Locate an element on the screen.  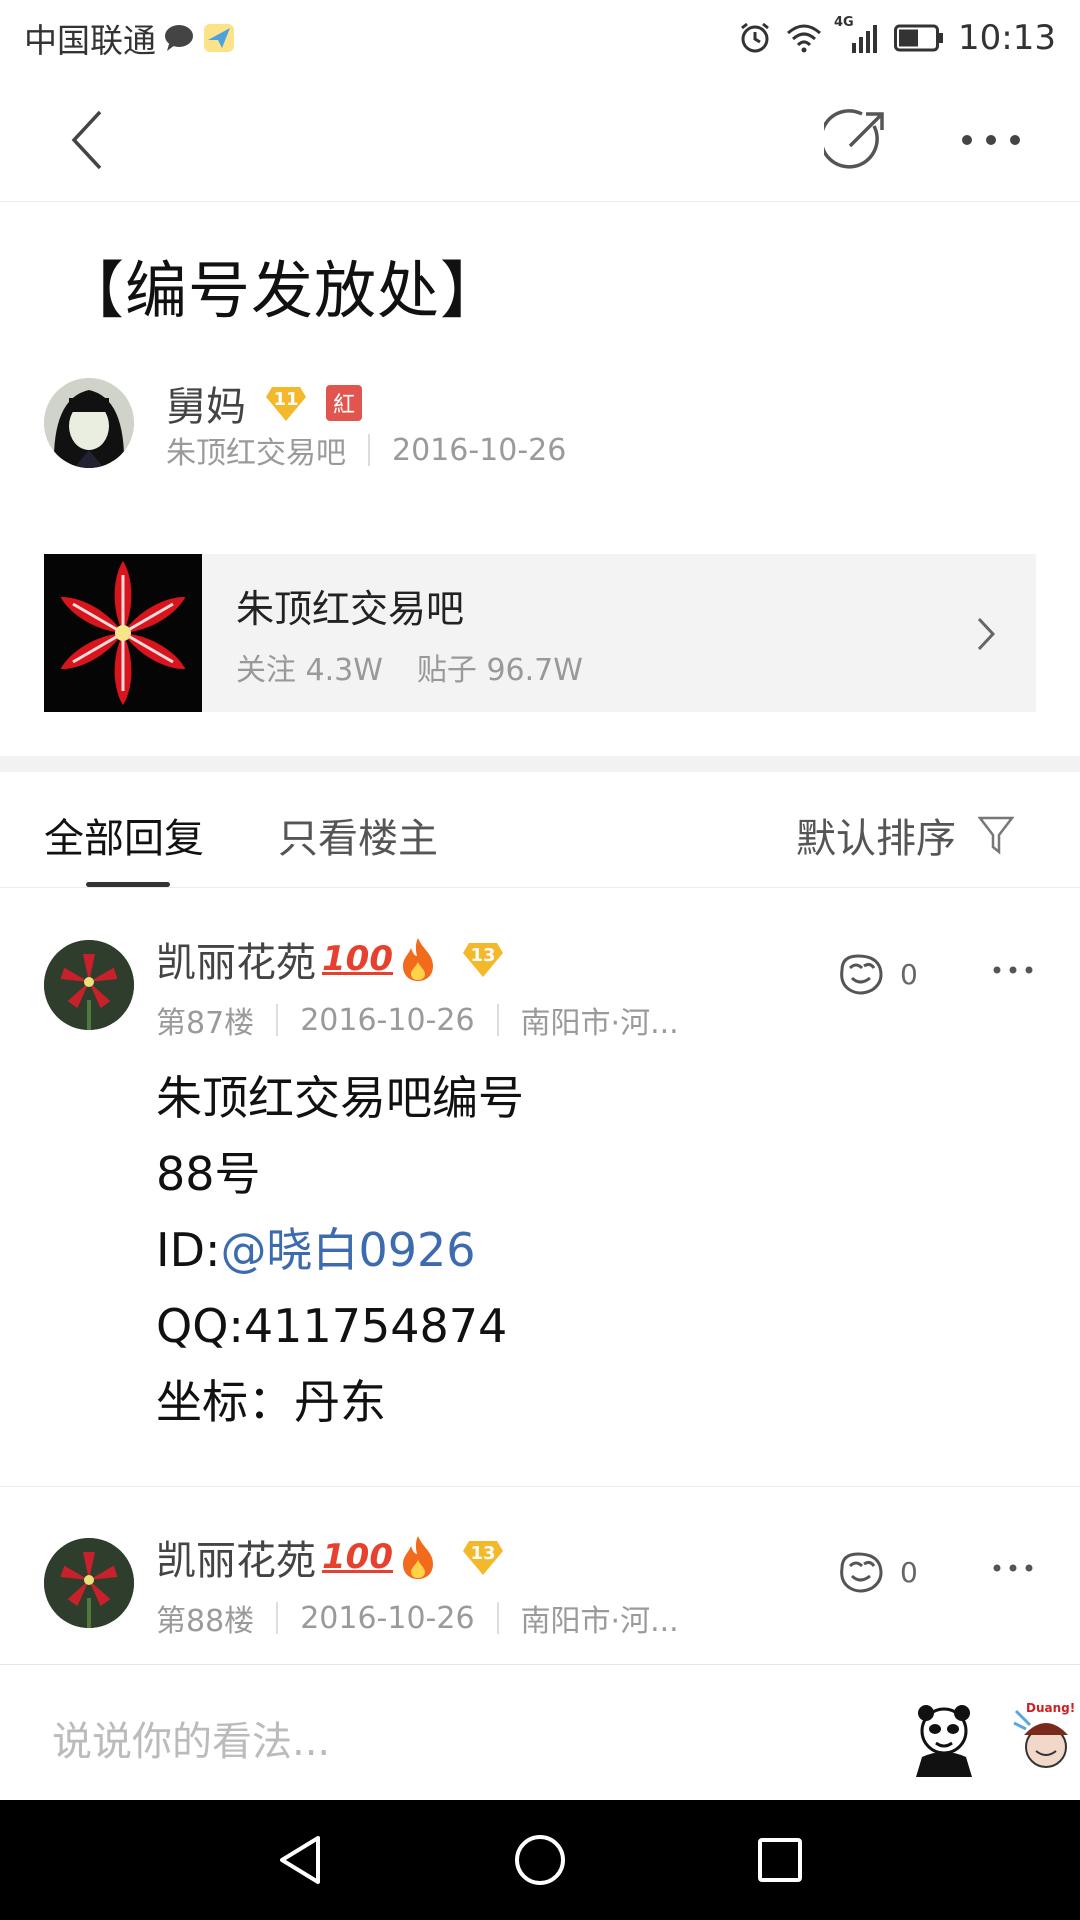
author-forum: 朱顶红交易吧 is located at coordinates (256, 450).